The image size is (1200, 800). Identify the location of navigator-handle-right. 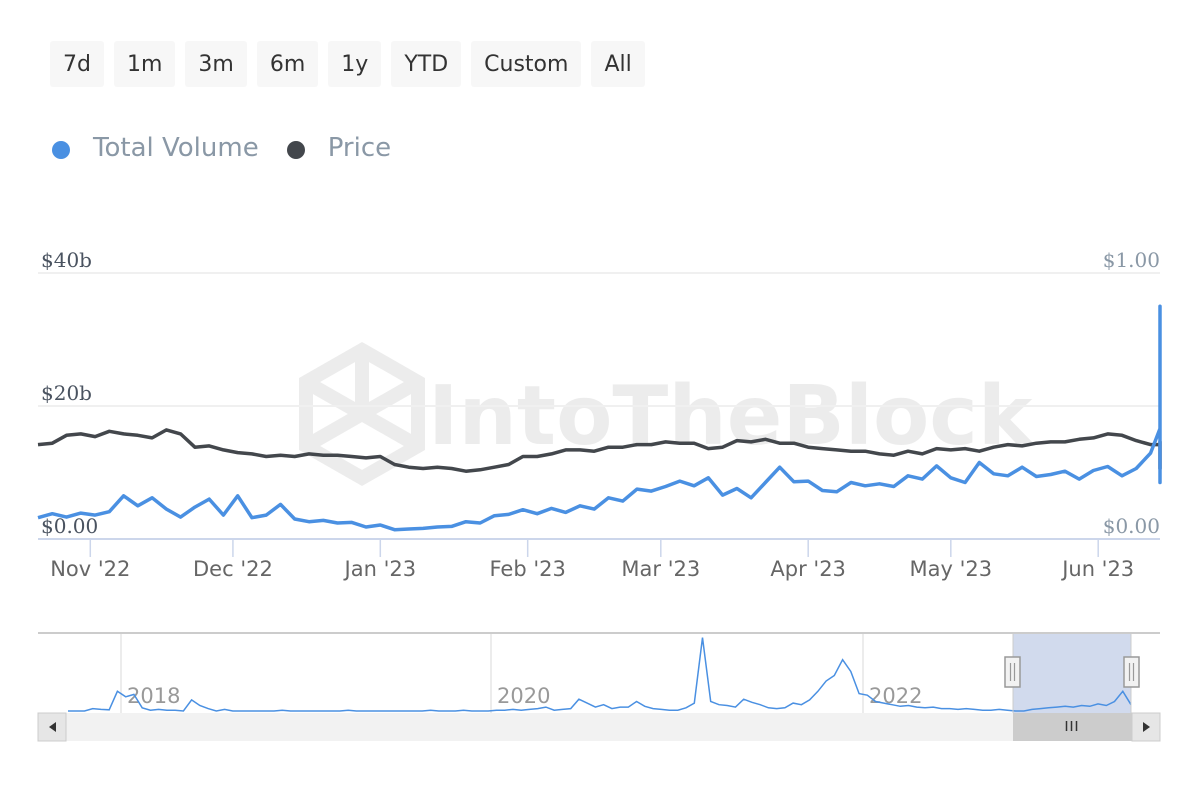
(1131, 672).